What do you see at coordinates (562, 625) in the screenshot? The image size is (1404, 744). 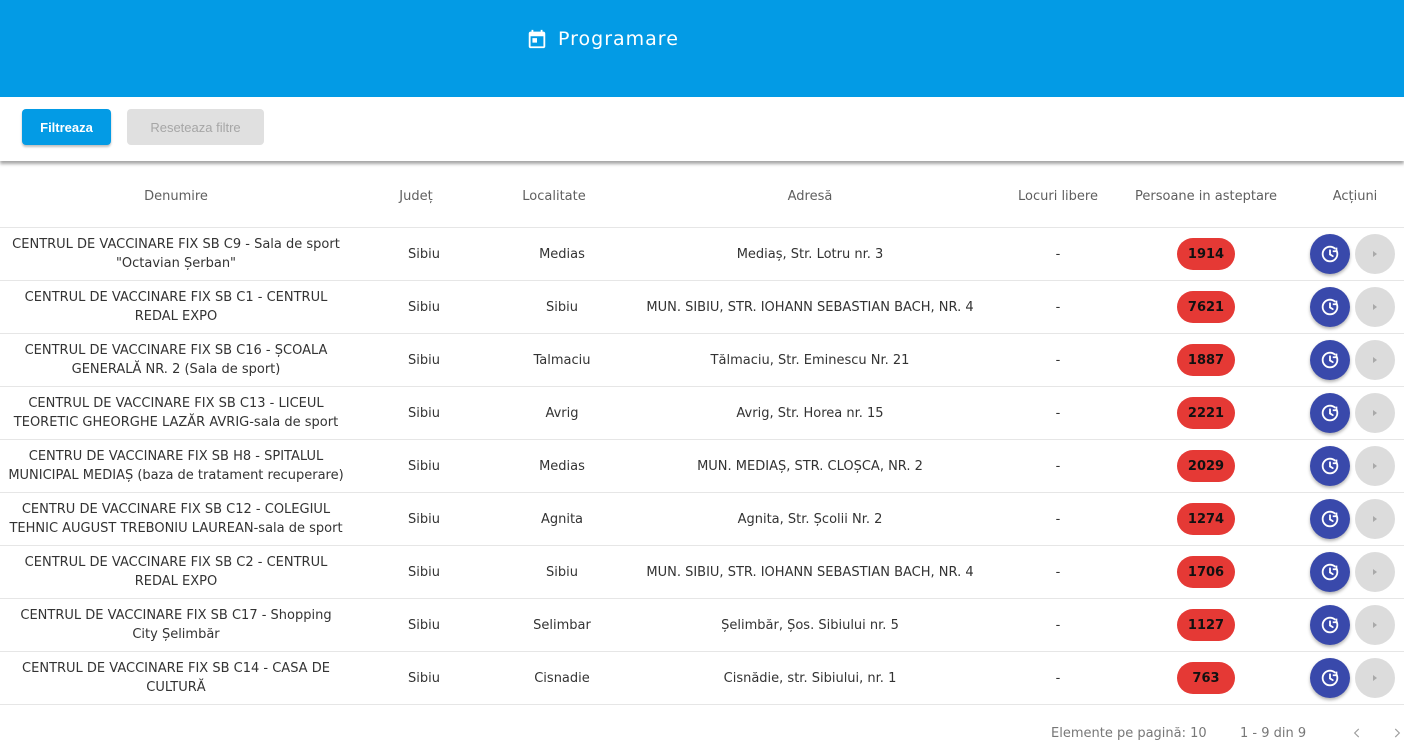 I see `localitate-cell: Selimbar` at bounding box center [562, 625].